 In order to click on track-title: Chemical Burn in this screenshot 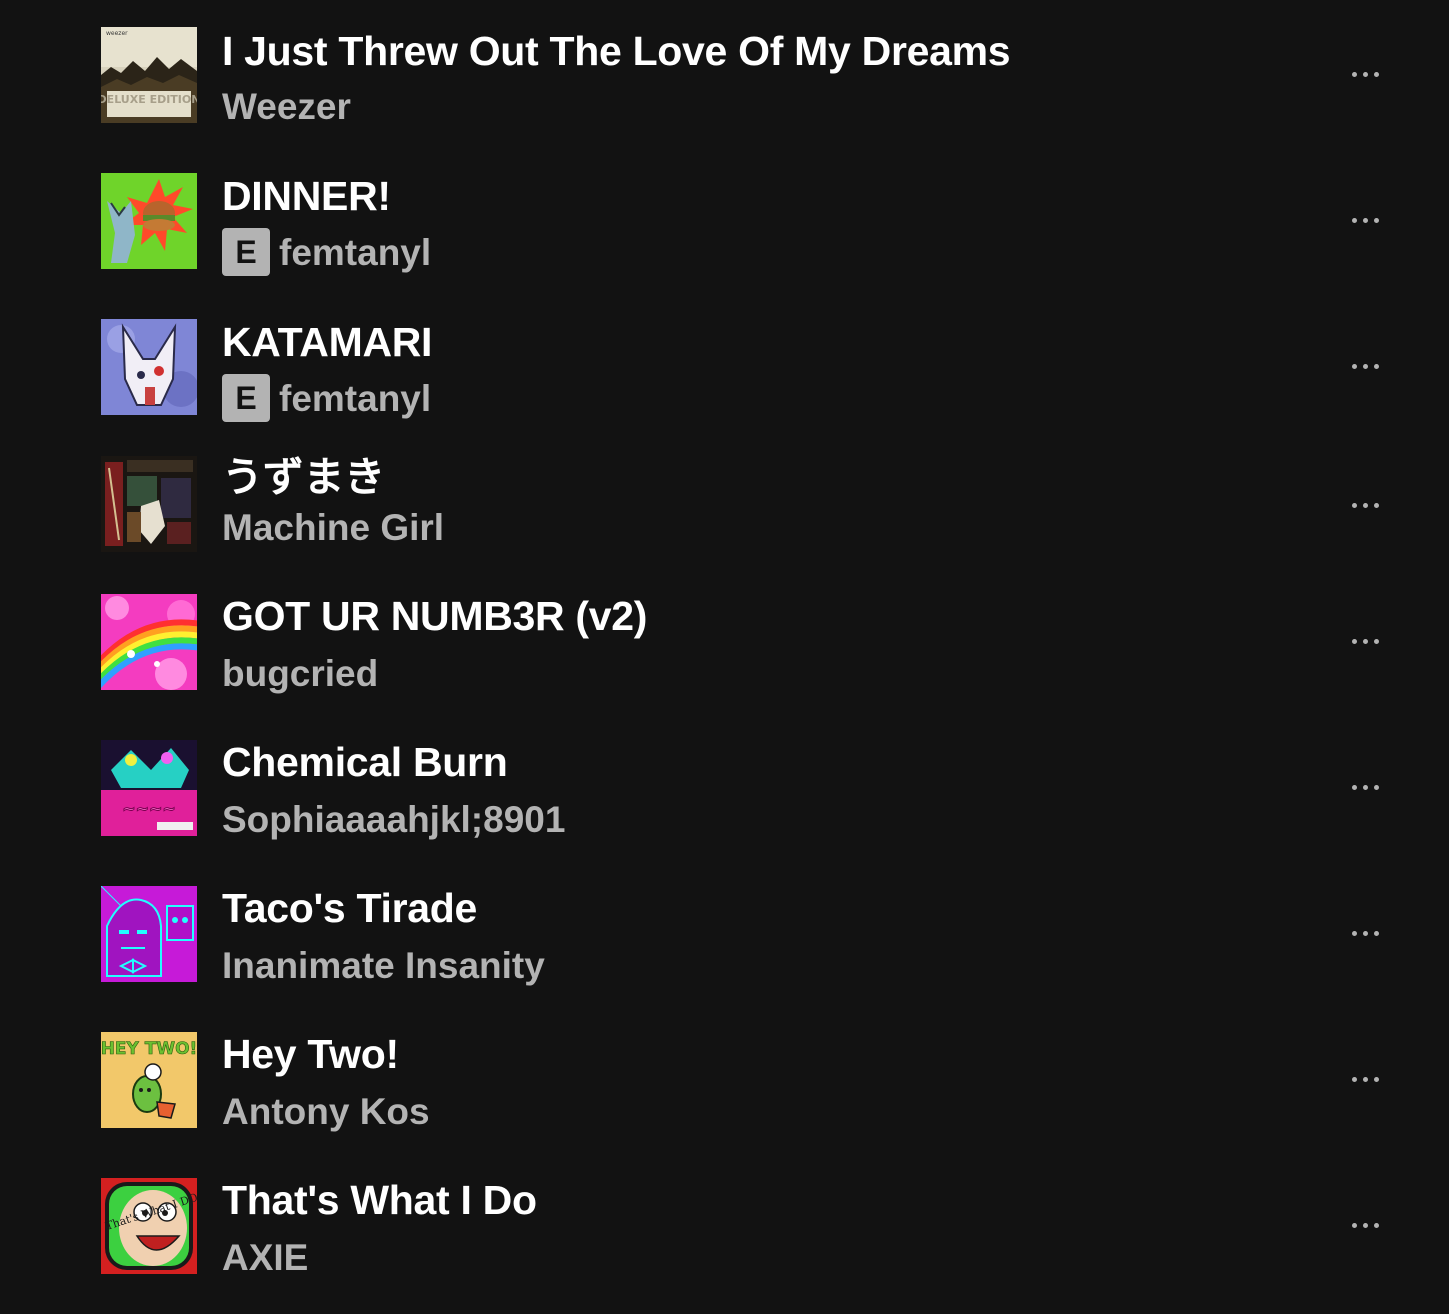, I will do `click(365, 762)`.